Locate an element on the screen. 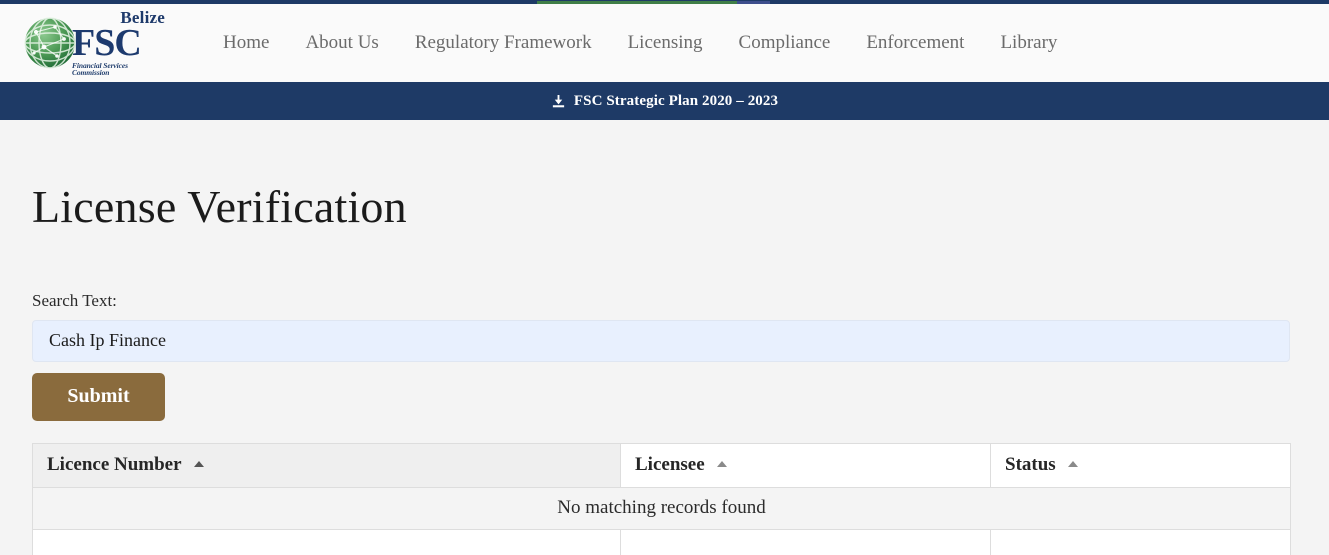 This screenshot has width=1329, height=555. table-body: No matching records found is located at coordinates (661, 508).